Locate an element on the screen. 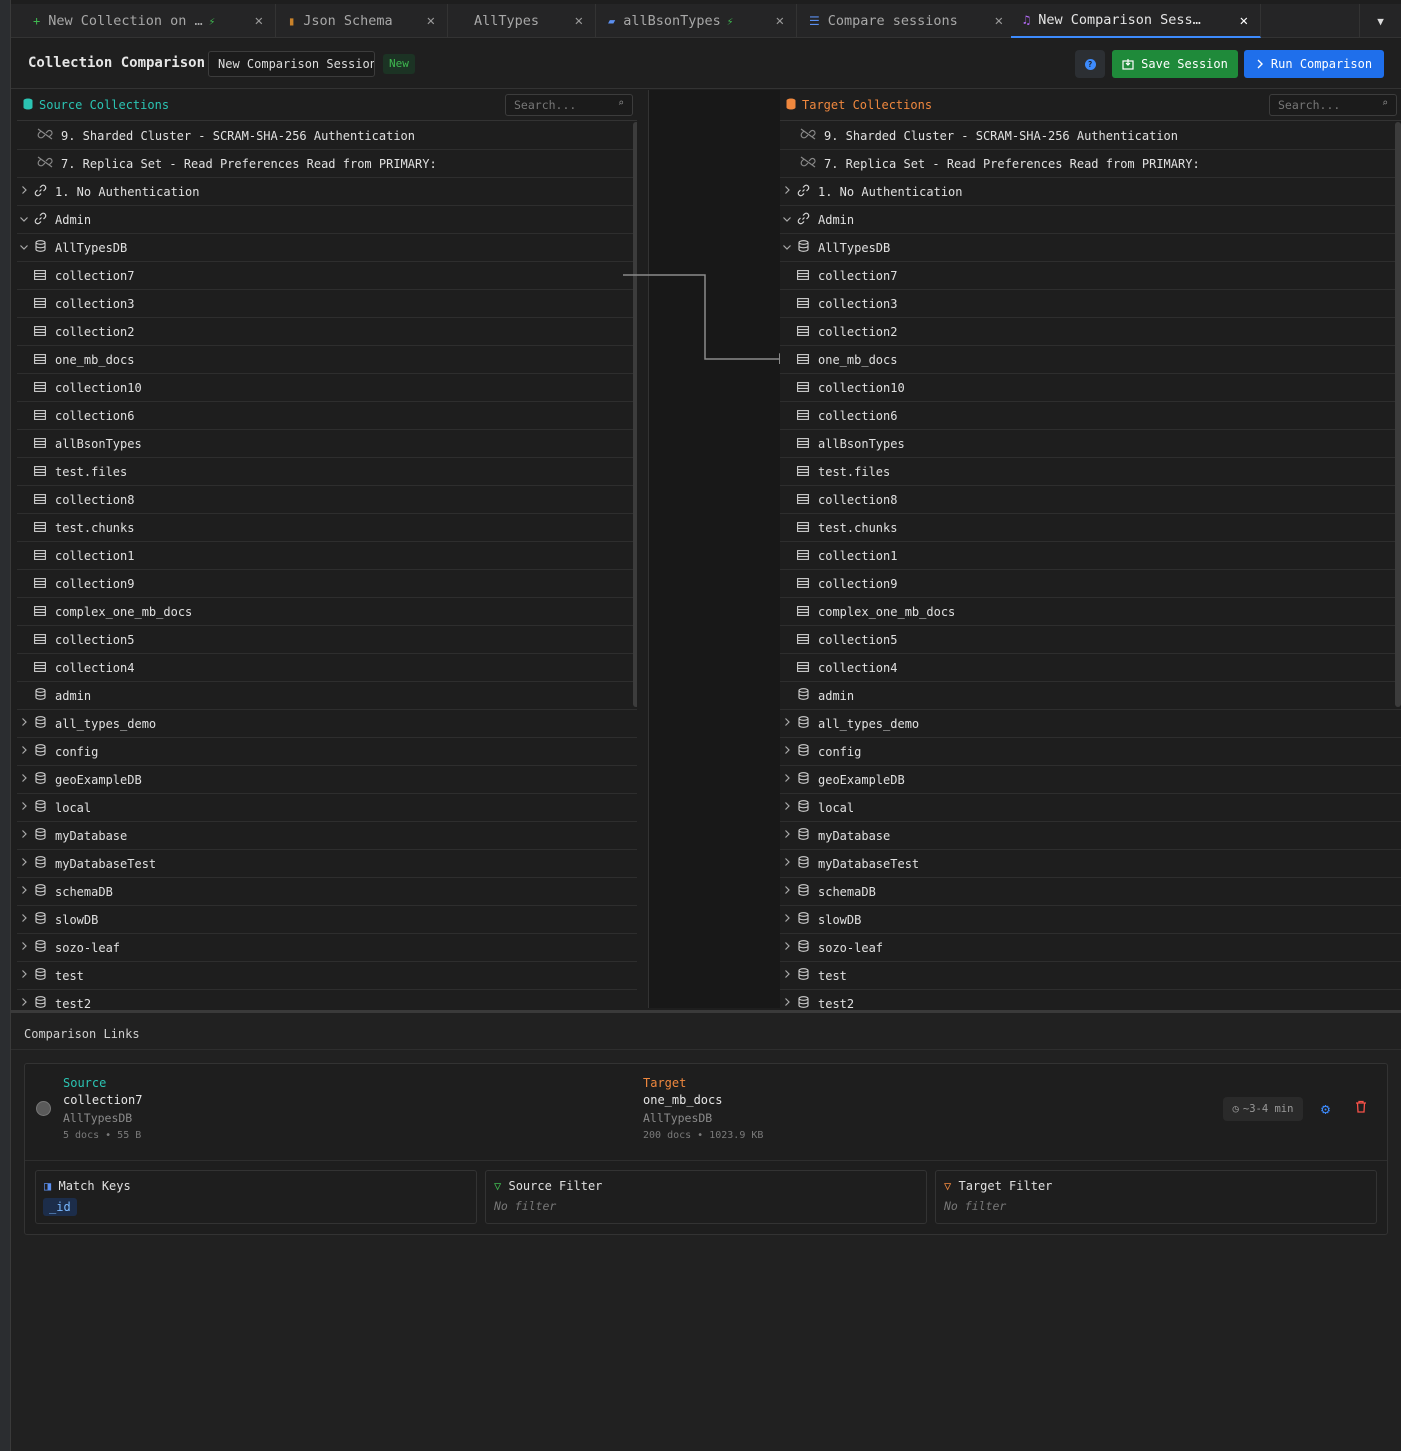  tree-row: collection9 is located at coordinates (1090, 584).